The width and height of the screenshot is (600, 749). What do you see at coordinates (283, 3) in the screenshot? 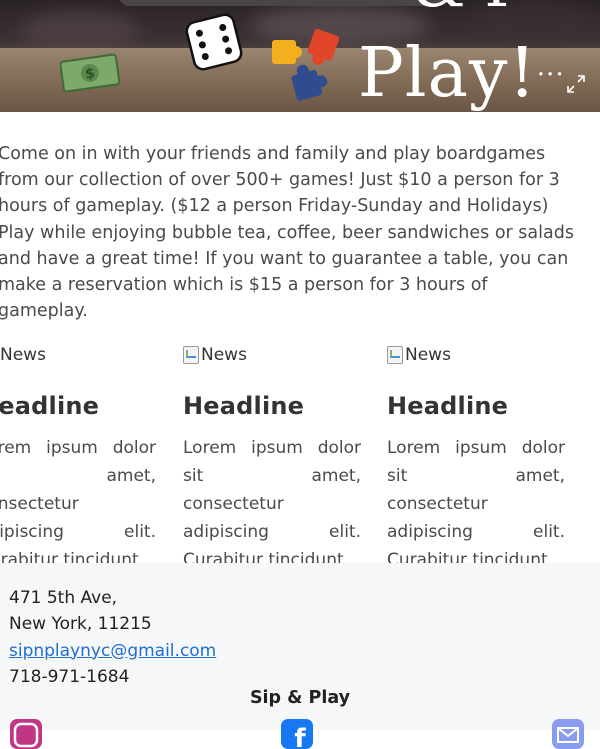
I see `banner-top-overlay` at bounding box center [283, 3].